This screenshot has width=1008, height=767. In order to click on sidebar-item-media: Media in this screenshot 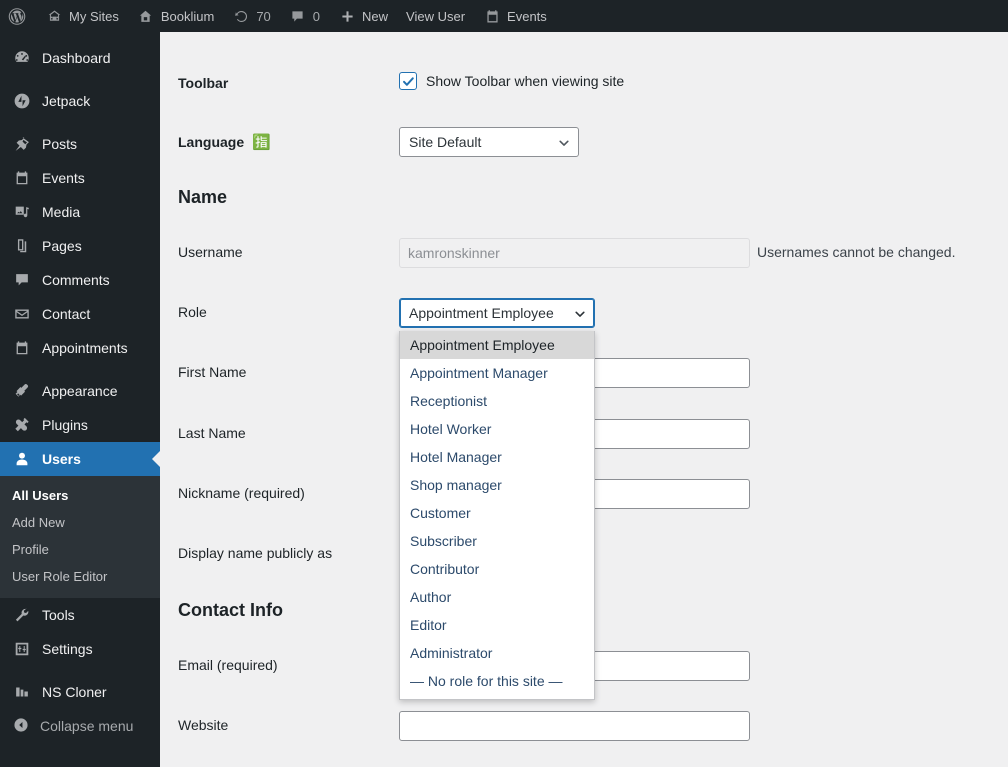, I will do `click(80, 212)`.